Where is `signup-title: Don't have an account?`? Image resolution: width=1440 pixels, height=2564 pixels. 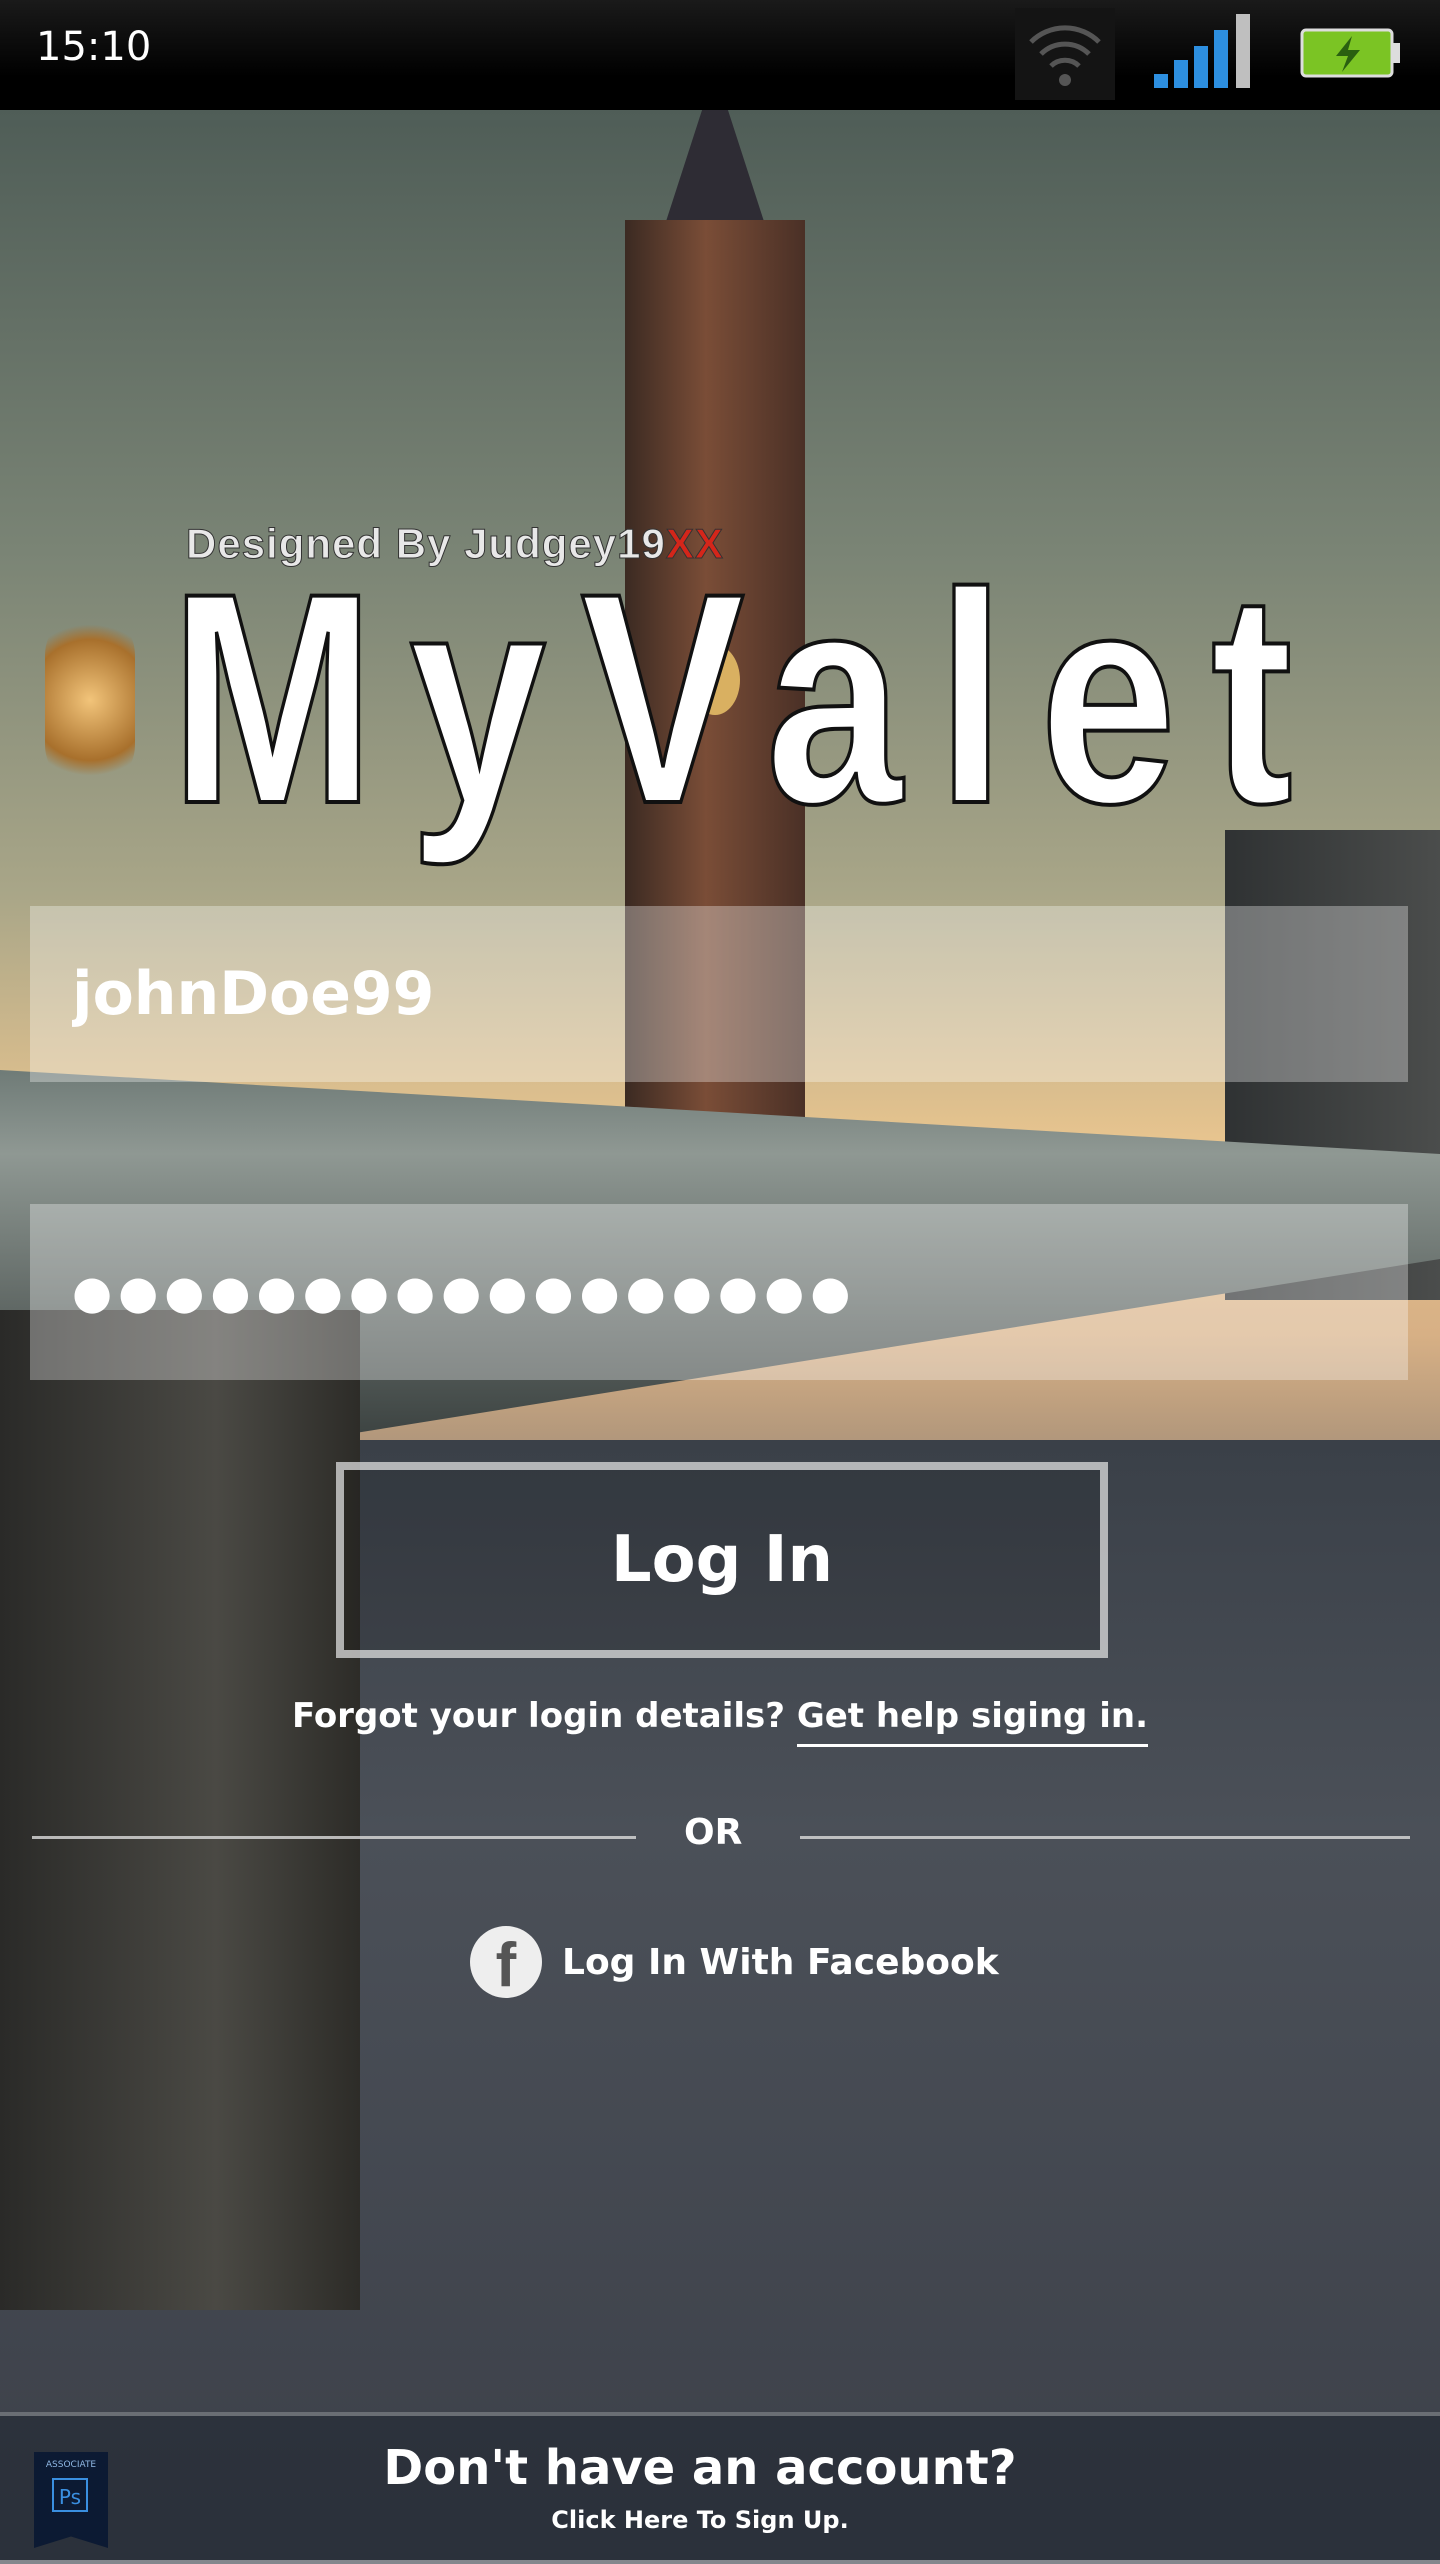
signup-title: Don't have an account? is located at coordinates (700, 2468).